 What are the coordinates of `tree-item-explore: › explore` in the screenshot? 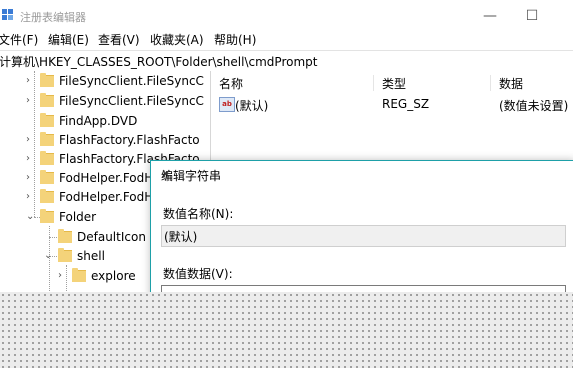 It's located at (97, 275).